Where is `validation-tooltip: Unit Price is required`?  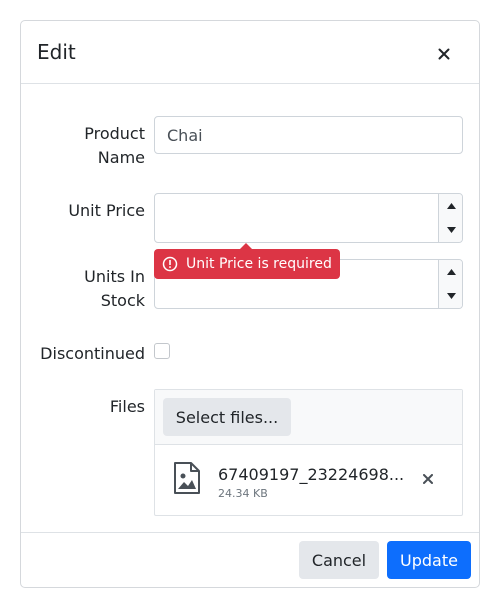 validation-tooltip: Unit Price is required is located at coordinates (247, 261).